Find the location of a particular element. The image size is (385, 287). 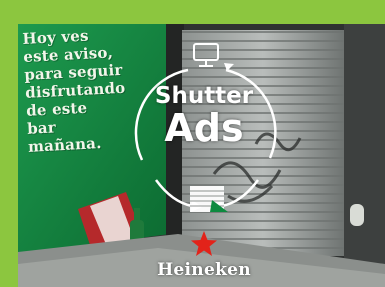

title-line-1: Shutter is located at coordinates (204, 96).